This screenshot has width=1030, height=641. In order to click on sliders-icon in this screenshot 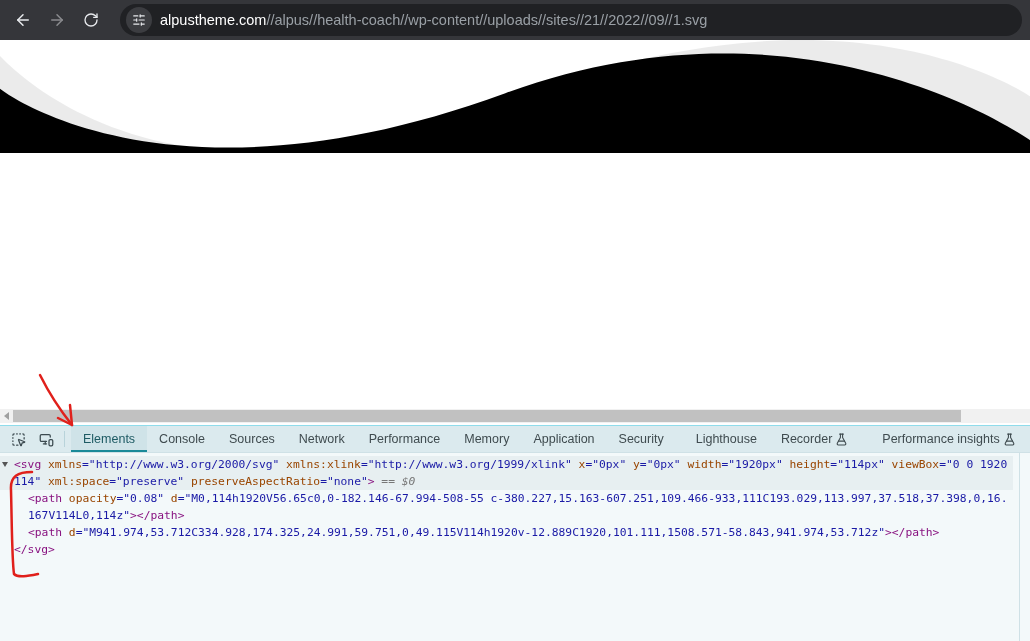, I will do `click(139, 20)`.